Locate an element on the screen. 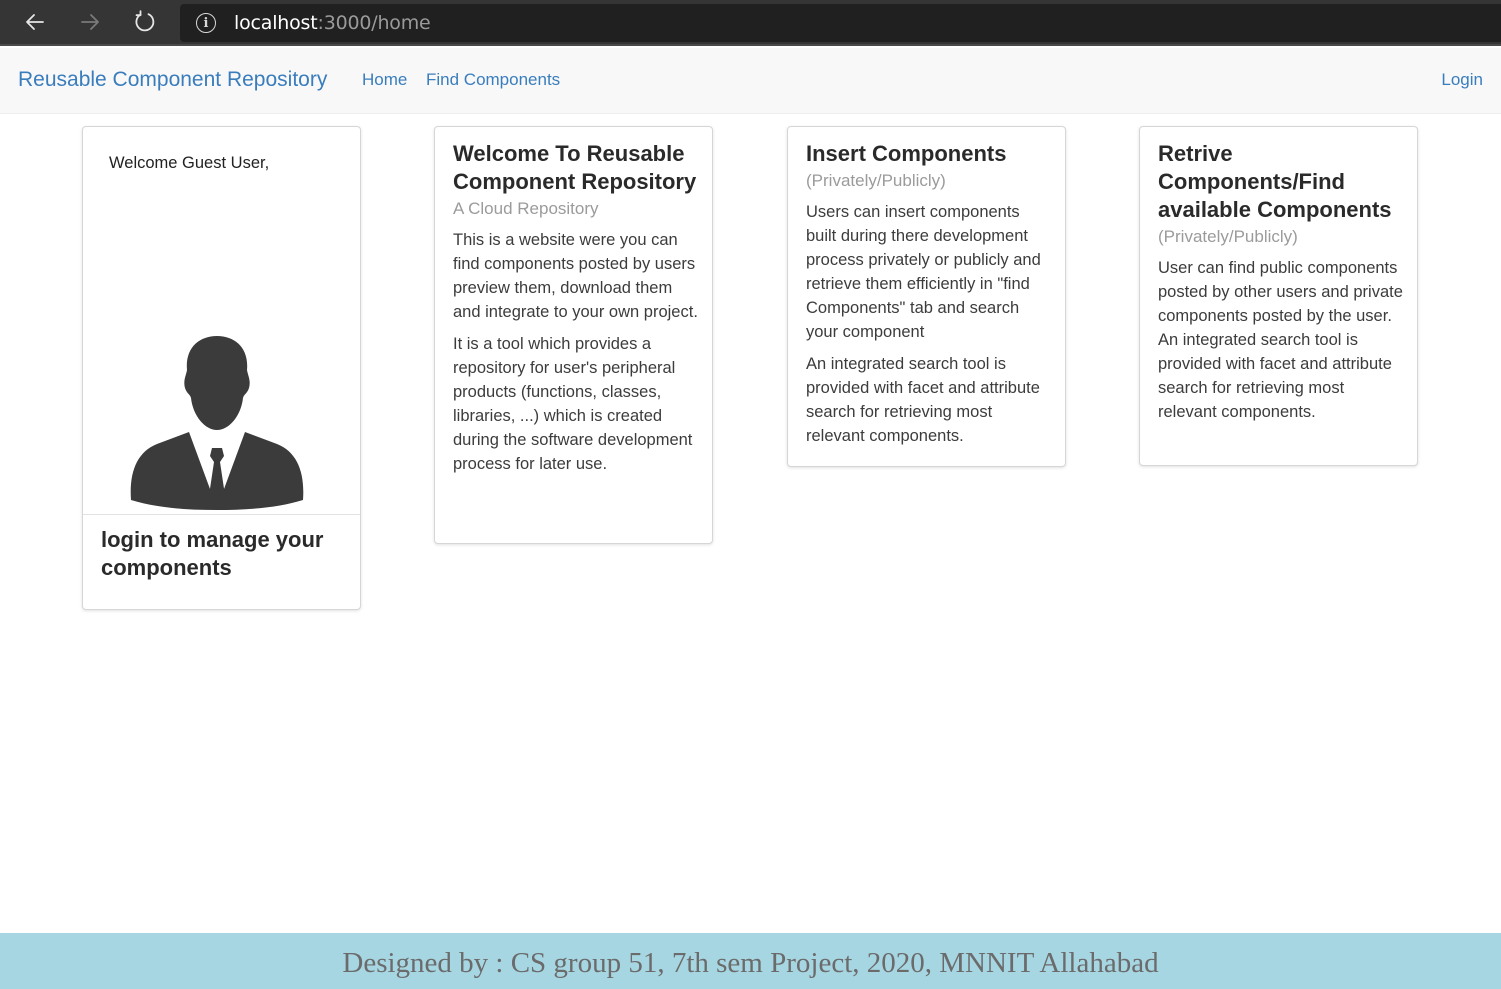 The width and height of the screenshot is (1501, 989). reload-button is located at coordinates (145, 22).